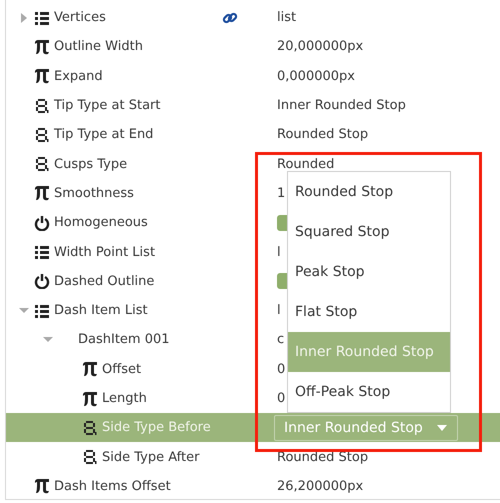  What do you see at coordinates (230, 18) in the screenshot?
I see `link-icon` at bounding box center [230, 18].